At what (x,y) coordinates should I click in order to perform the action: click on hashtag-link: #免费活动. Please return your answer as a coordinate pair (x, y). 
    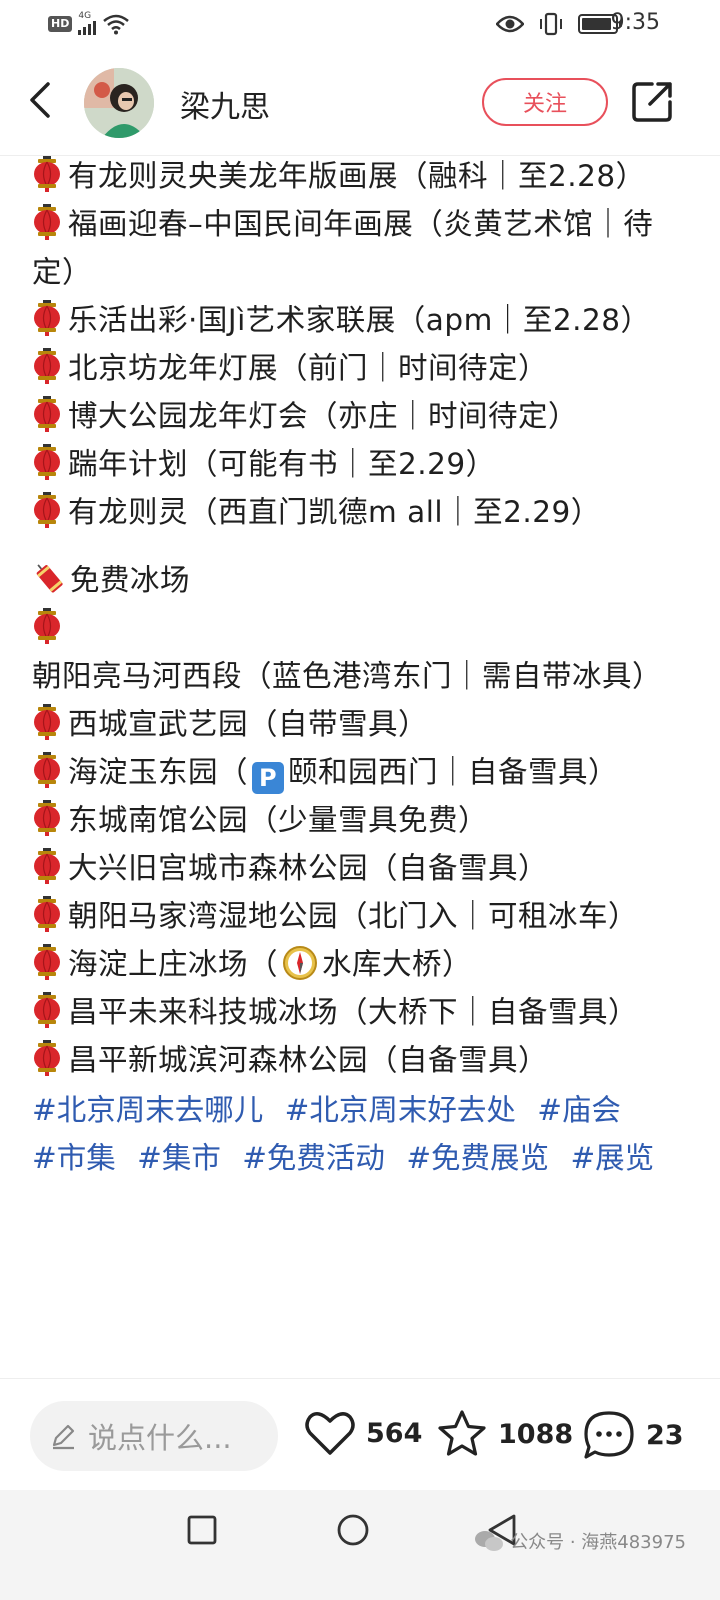
    Looking at the image, I should click on (313, 1158).